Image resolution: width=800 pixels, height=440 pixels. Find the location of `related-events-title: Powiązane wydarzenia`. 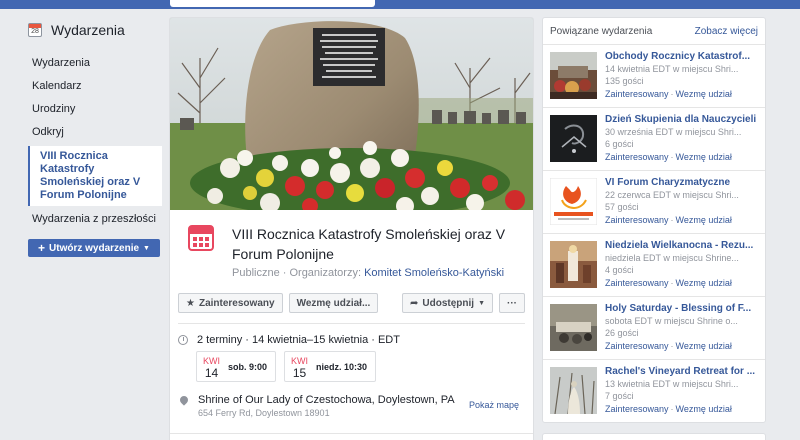

related-events-title: Powiązane wydarzenia is located at coordinates (601, 31).